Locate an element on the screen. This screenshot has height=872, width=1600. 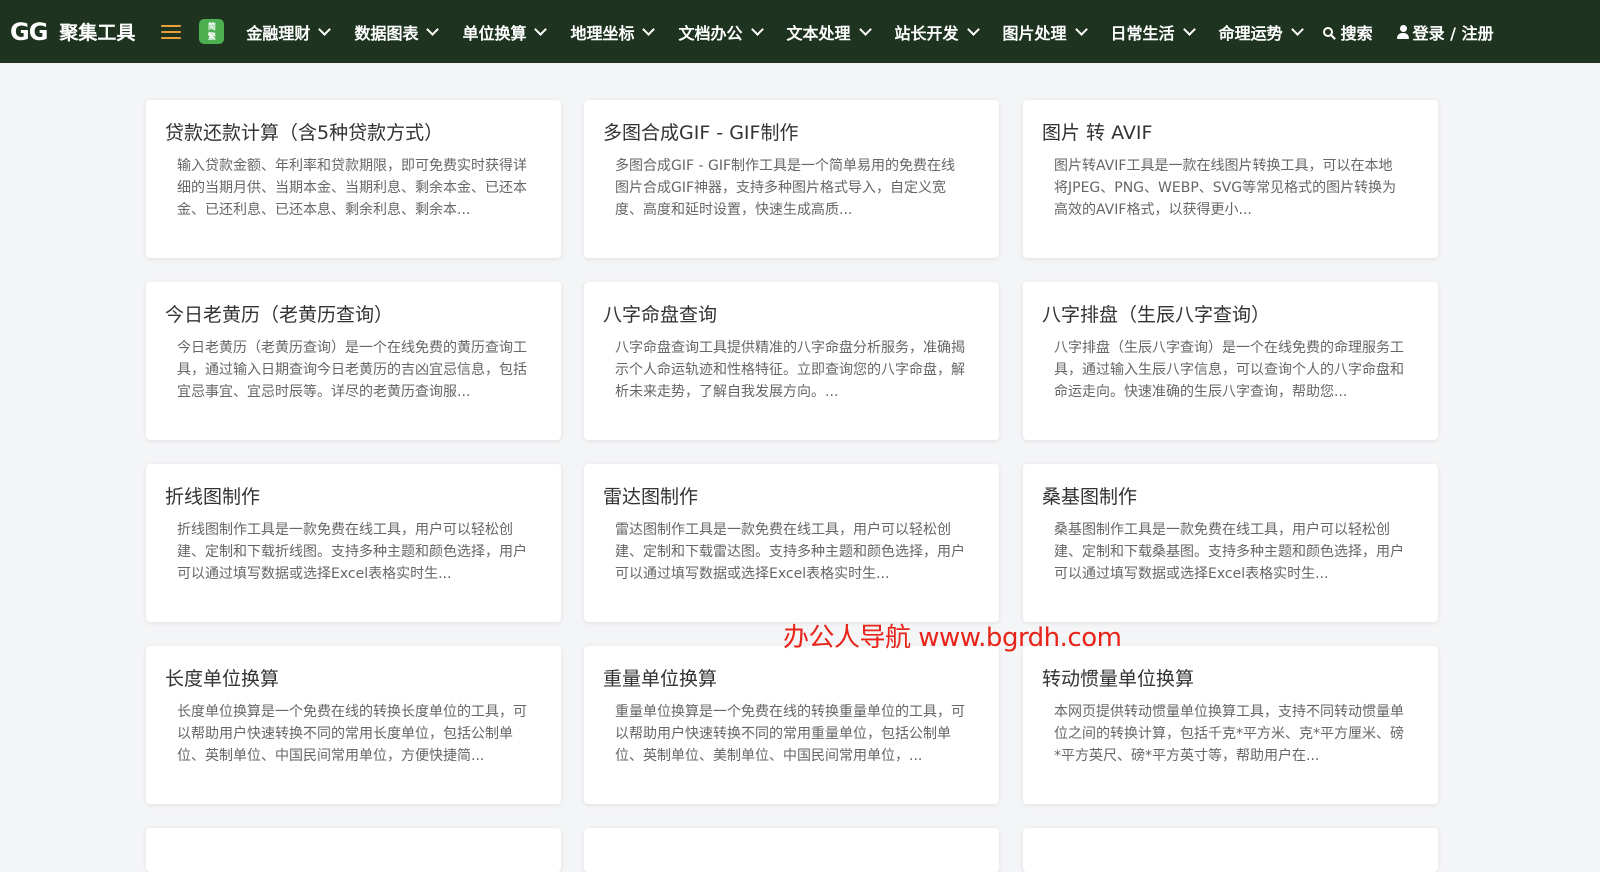
tool-card-title: 转动惯量单位换算 is located at coordinates (1118, 679).